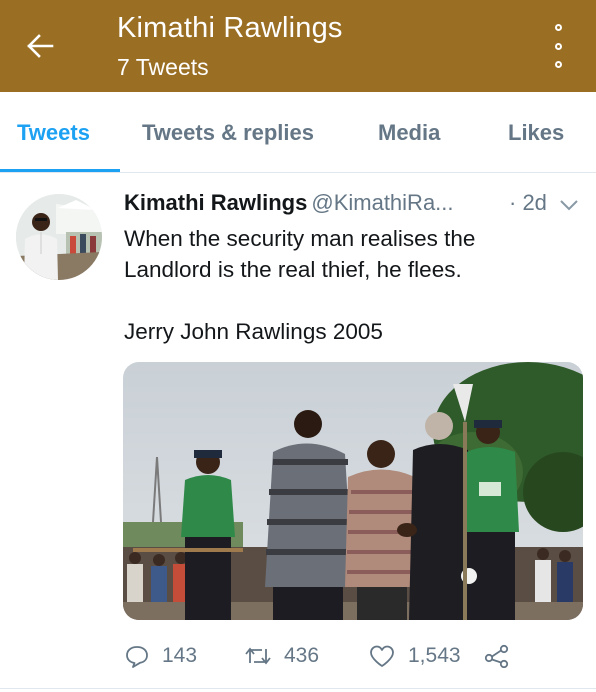 The image size is (596, 692). I want to click on arrow-left-icon, so click(40, 46).